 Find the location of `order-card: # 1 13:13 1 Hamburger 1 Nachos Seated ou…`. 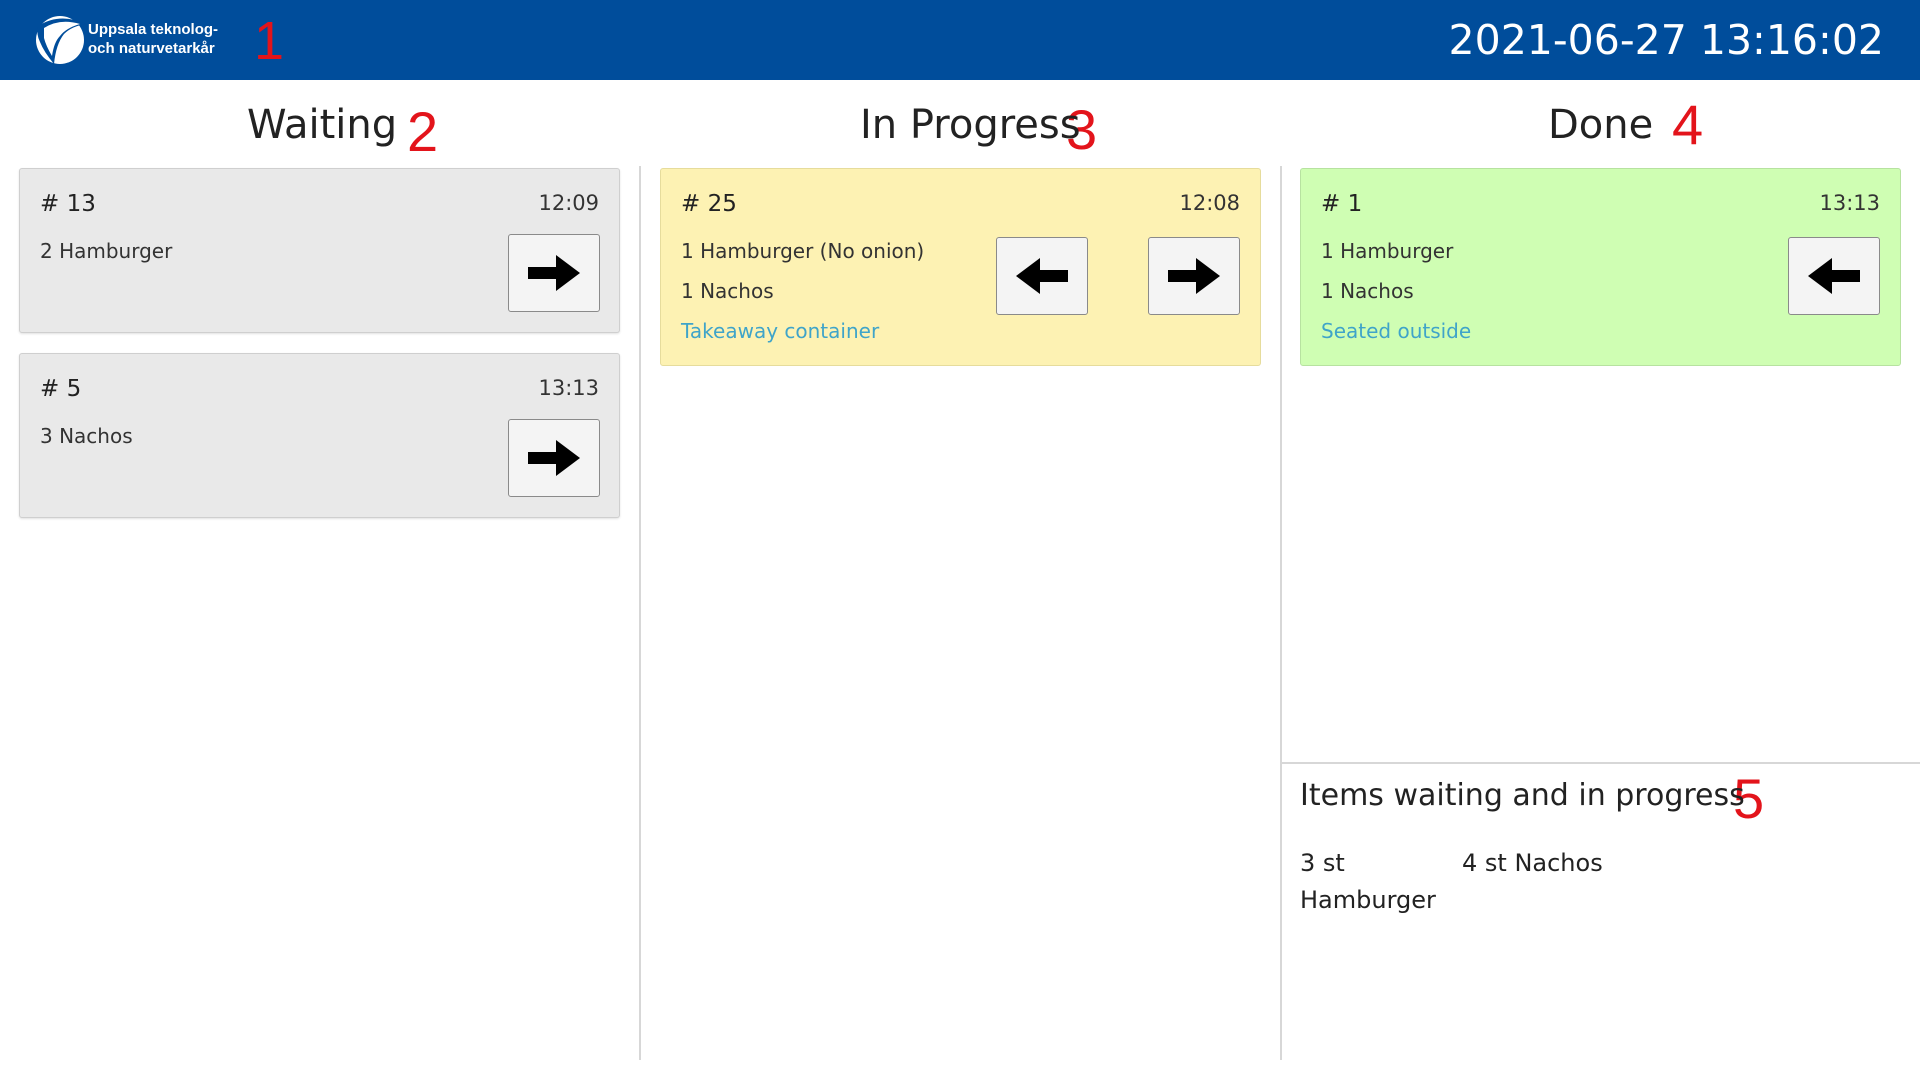

order-card: # 1 13:13 1 Hamburger 1 Nachos Seated ou… is located at coordinates (1600, 267).